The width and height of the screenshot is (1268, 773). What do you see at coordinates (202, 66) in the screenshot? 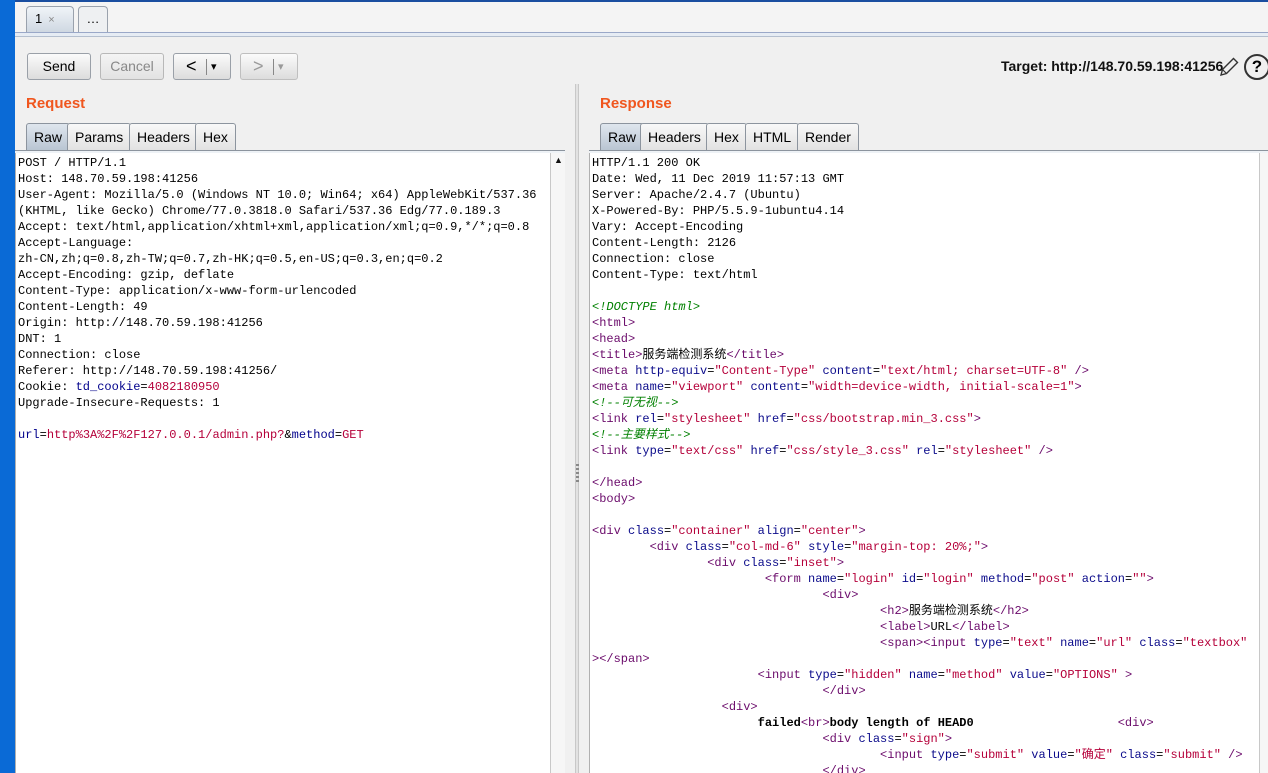
I see `back-button: < ▾` at bounding box center [202, 66].